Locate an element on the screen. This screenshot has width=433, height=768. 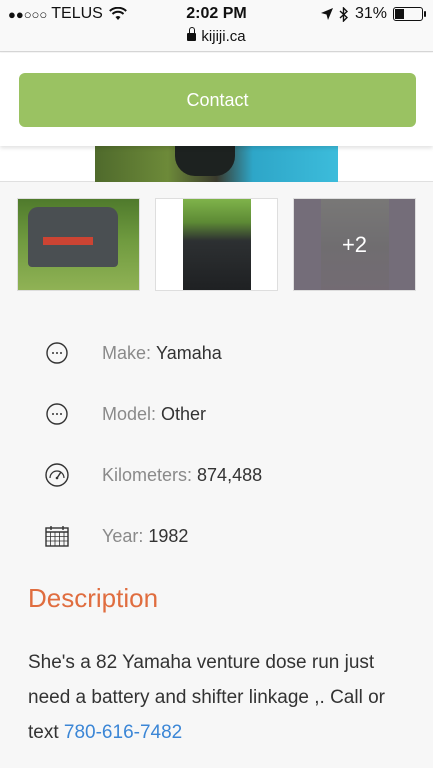
battery-level is located at coordinates (399, 14).